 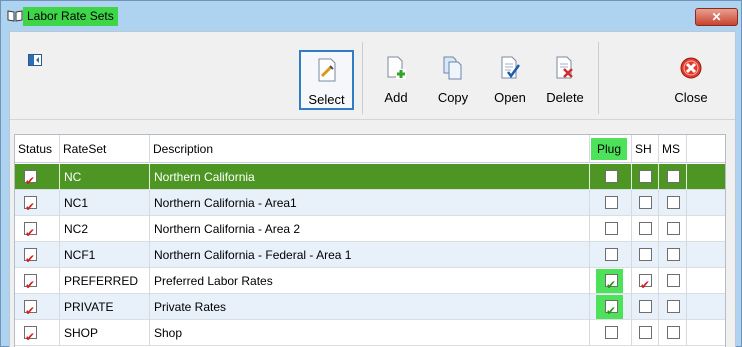 I want to click on close-circle-icon, so click(x=691, y=68).